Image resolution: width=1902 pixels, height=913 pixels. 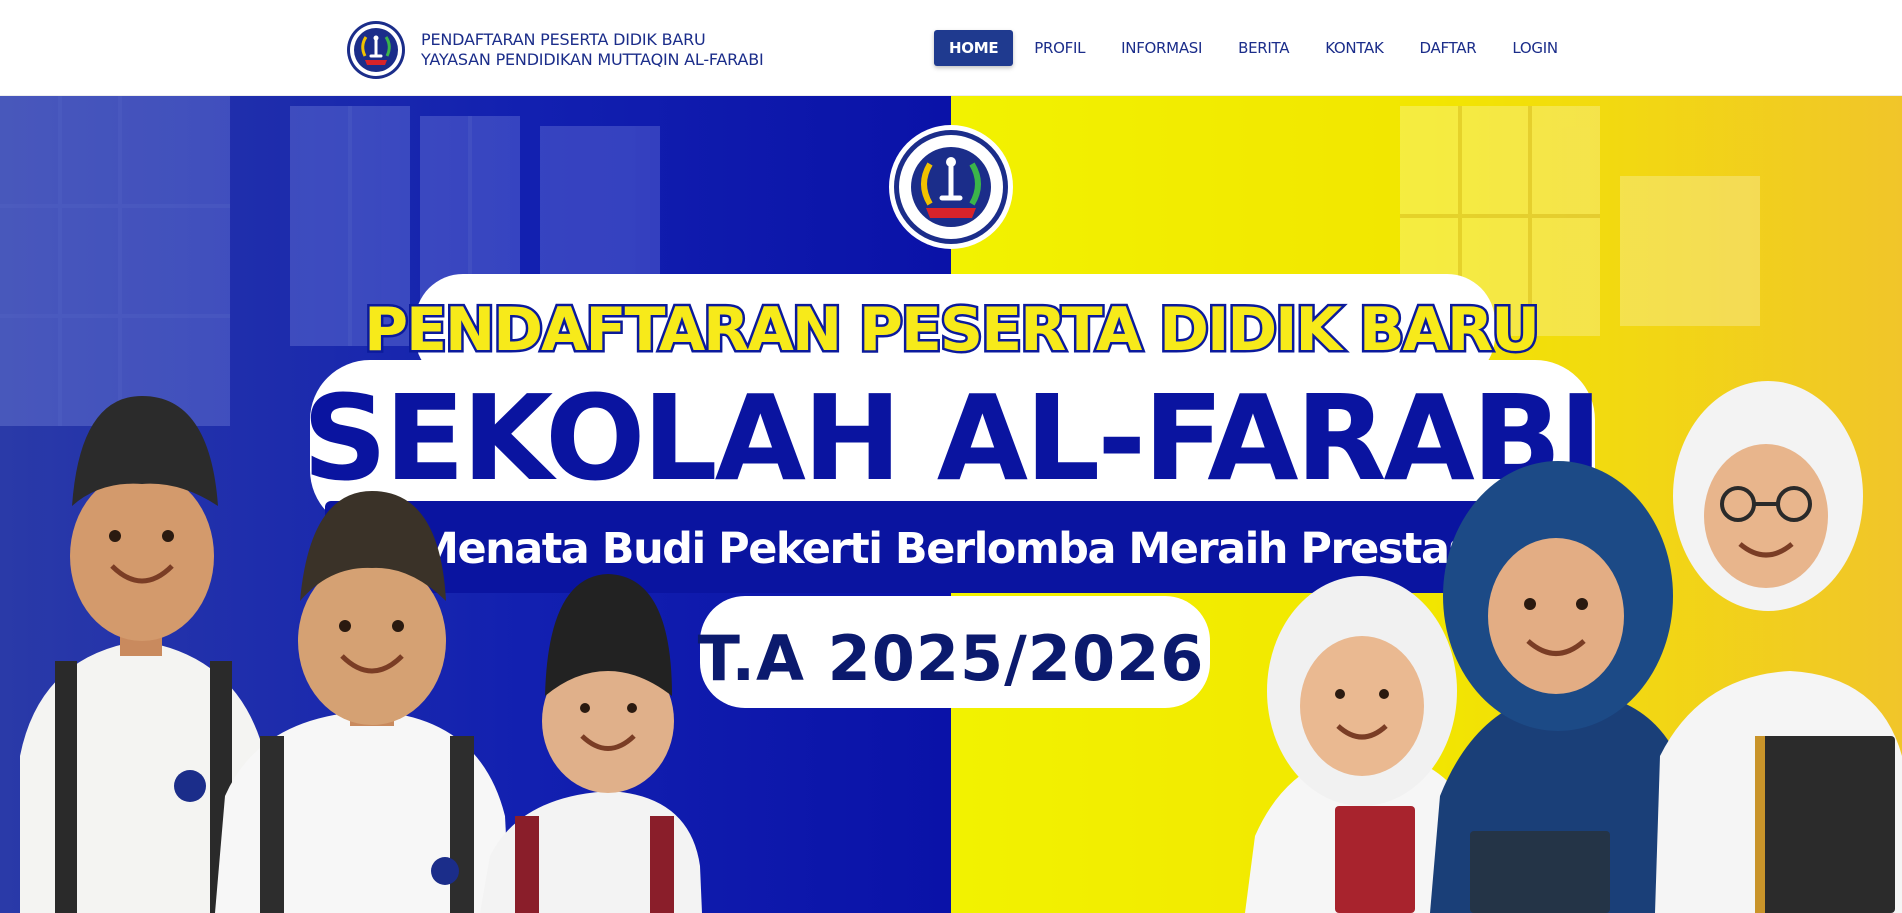 What do you see at coordinates (1534, 48) in the screenshot?
I see `nav-login: LOGIN` at bounding box center [1534, 48].